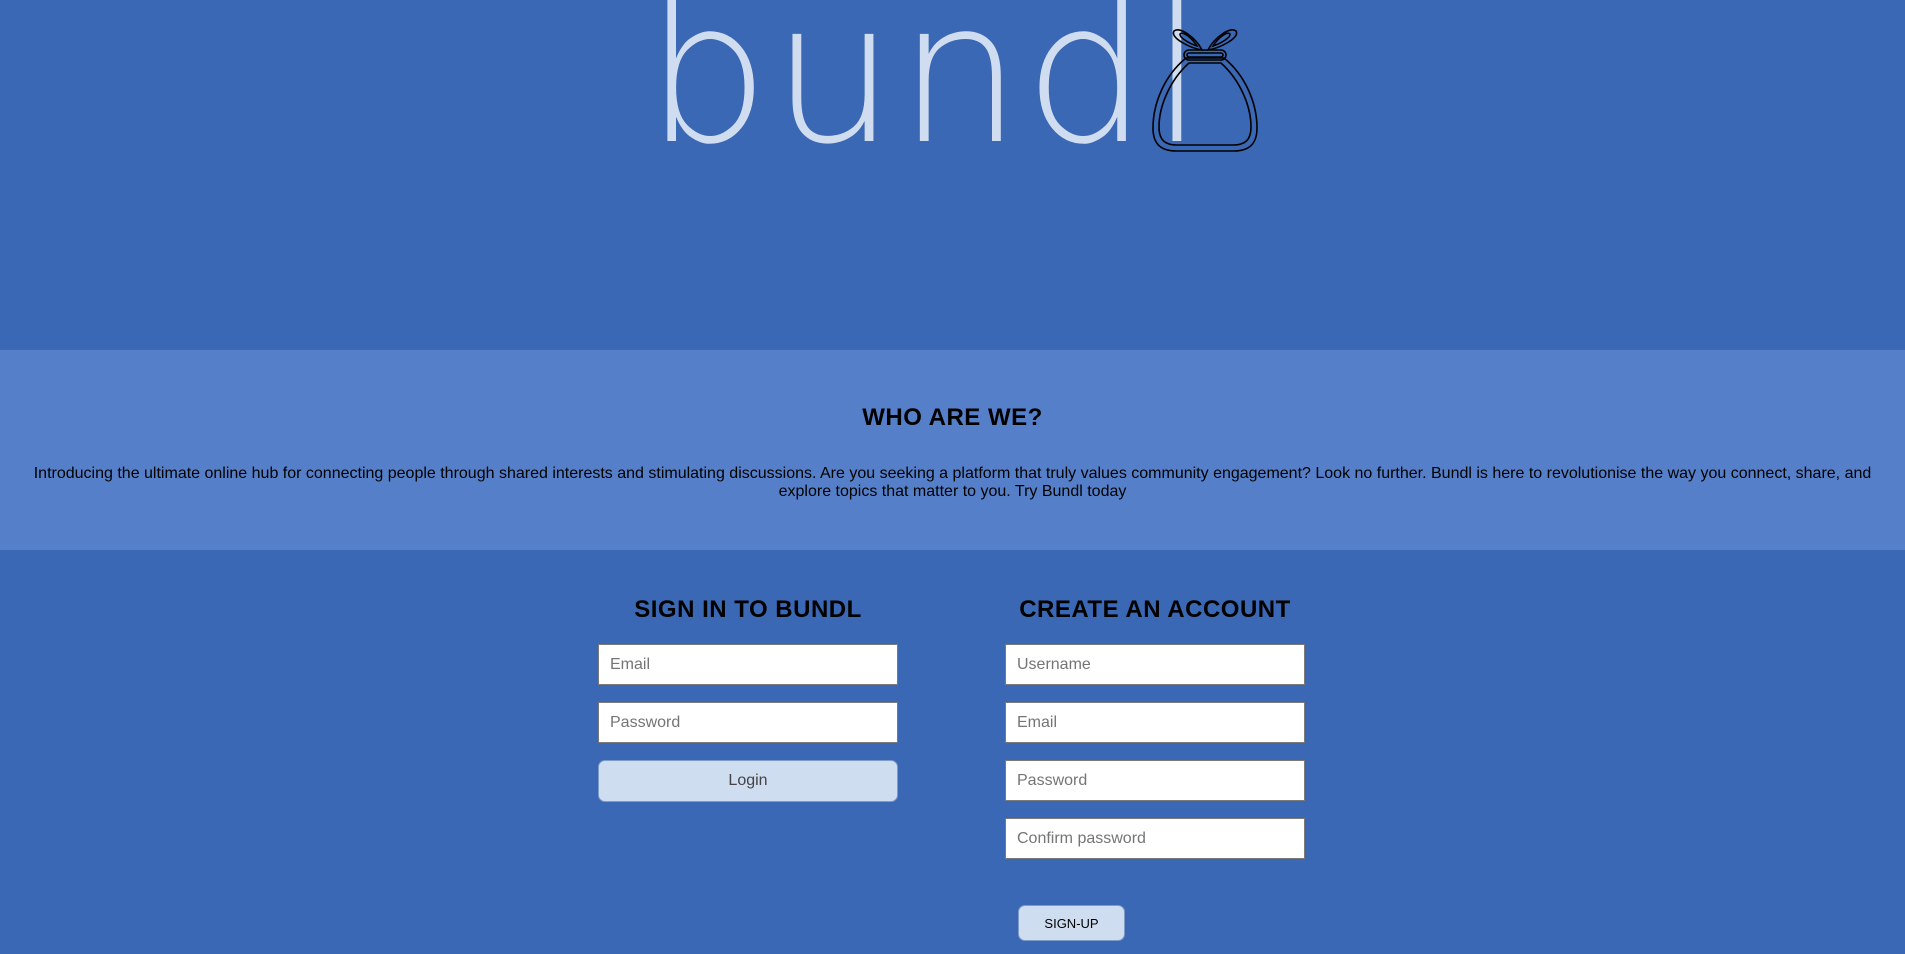  What do you see at coordinates (1071, 923) in the screenshot?
I see `signup-button: SIGN-UP` at bounding box center [1071, 923].